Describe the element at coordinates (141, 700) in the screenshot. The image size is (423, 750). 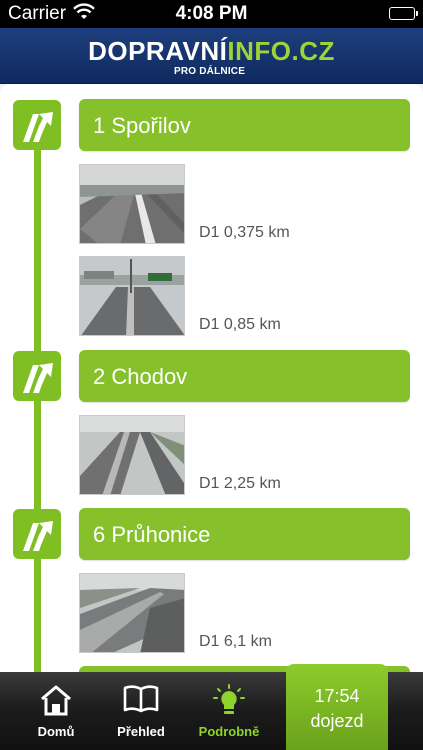
I see `book-icon` at that location.